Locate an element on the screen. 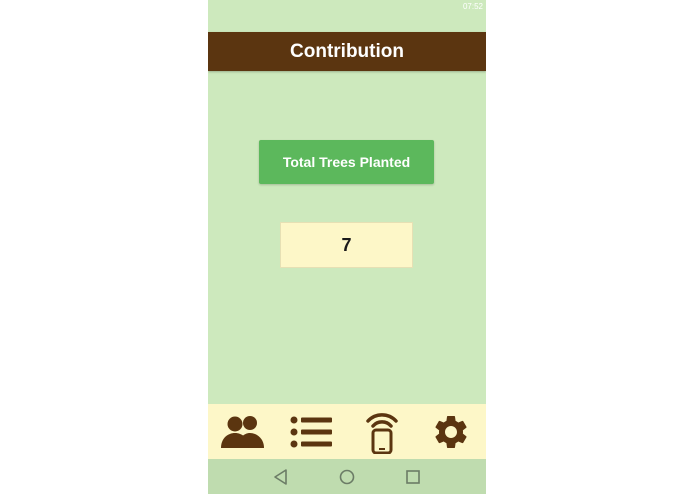 The width and height of the screenshot is (695, 494). total-count-value: 7 is located at coordinates (346, 244).